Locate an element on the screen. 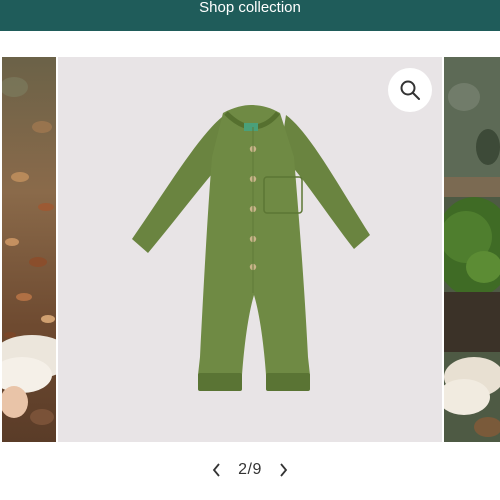 Image resolution: width=500 pixels, height=500 pixels. shop-collection-banner: Shop collection is located at coordinates (250, 15).